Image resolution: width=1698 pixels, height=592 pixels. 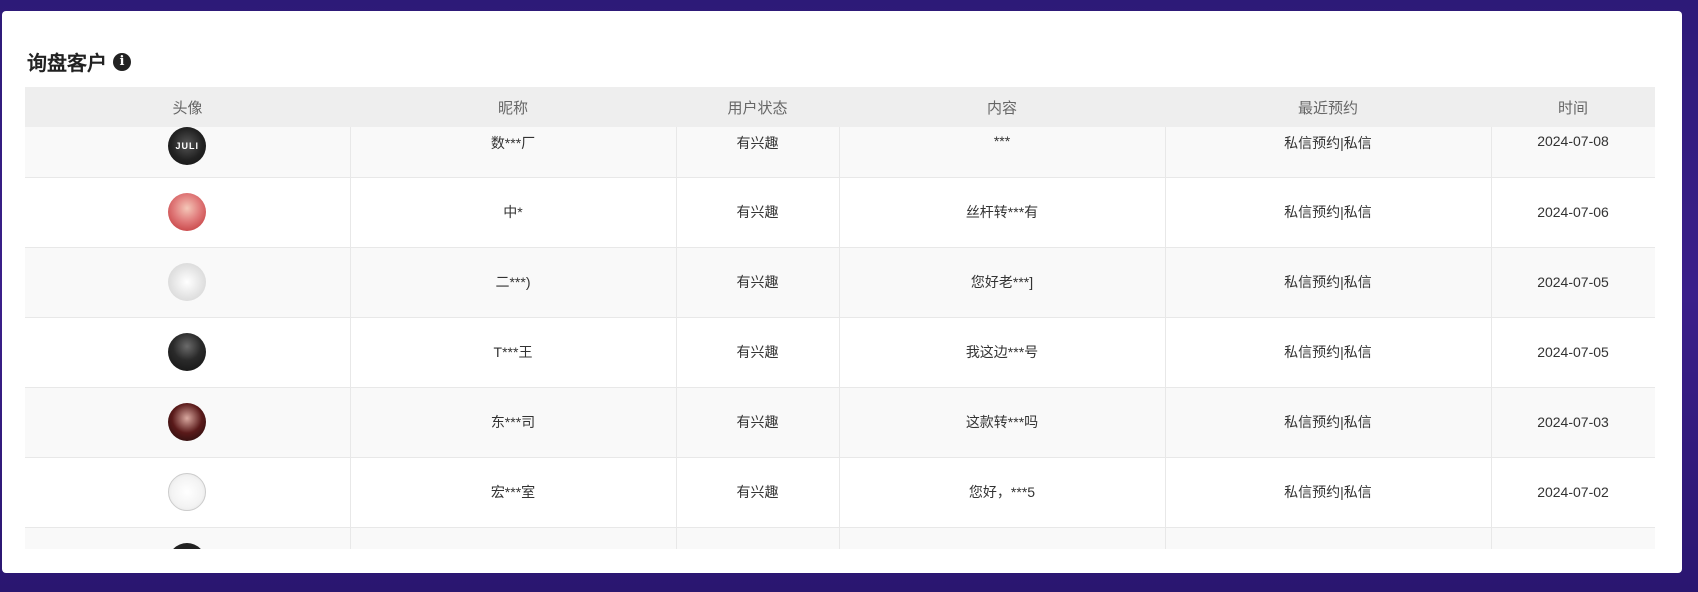 What do you see at coordinates (122, 61) in the screenshot?
I see `info-circle-icon: i` at bounding box center [122, 61].